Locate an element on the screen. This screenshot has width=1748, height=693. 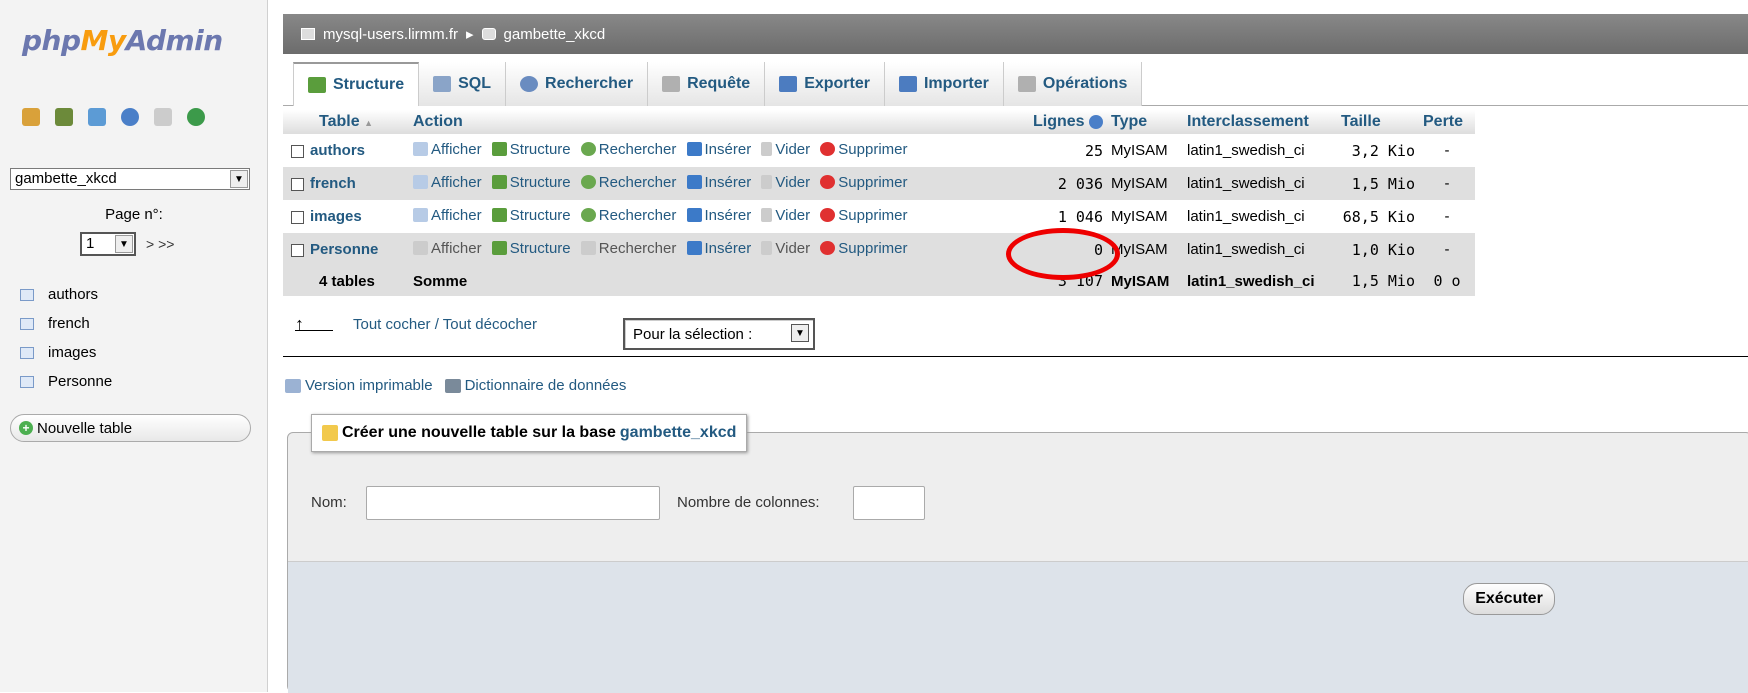
reload-icon is located at coordinates (196, 117).